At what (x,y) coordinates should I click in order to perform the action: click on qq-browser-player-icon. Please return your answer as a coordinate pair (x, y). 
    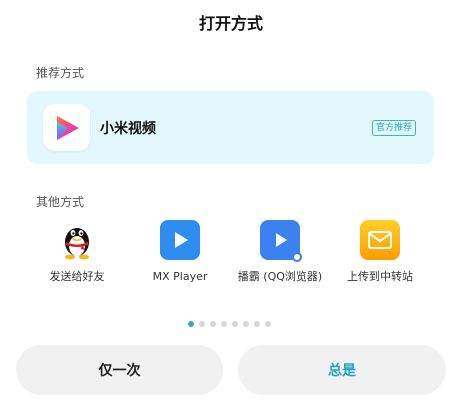
    Looking at the image, I should click on (281, 241).